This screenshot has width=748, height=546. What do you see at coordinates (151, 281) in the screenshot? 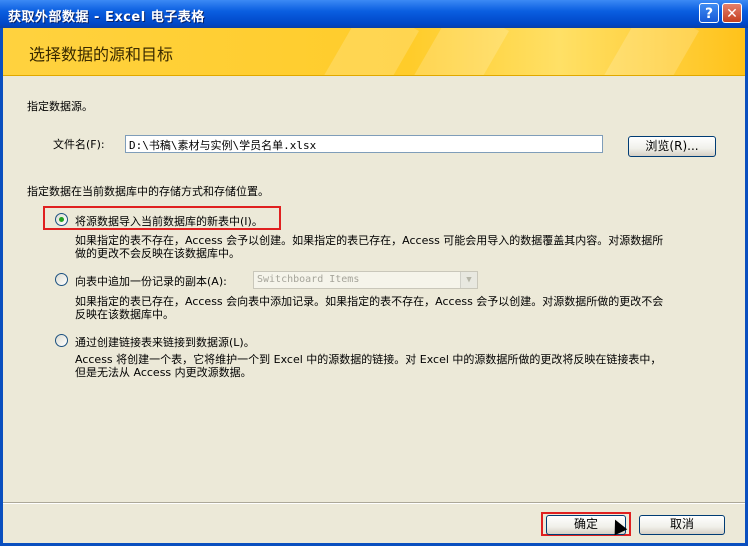
I see `append-option-label: 向表中追加一份记录的副本(A):` at bounding box center [151, 281].